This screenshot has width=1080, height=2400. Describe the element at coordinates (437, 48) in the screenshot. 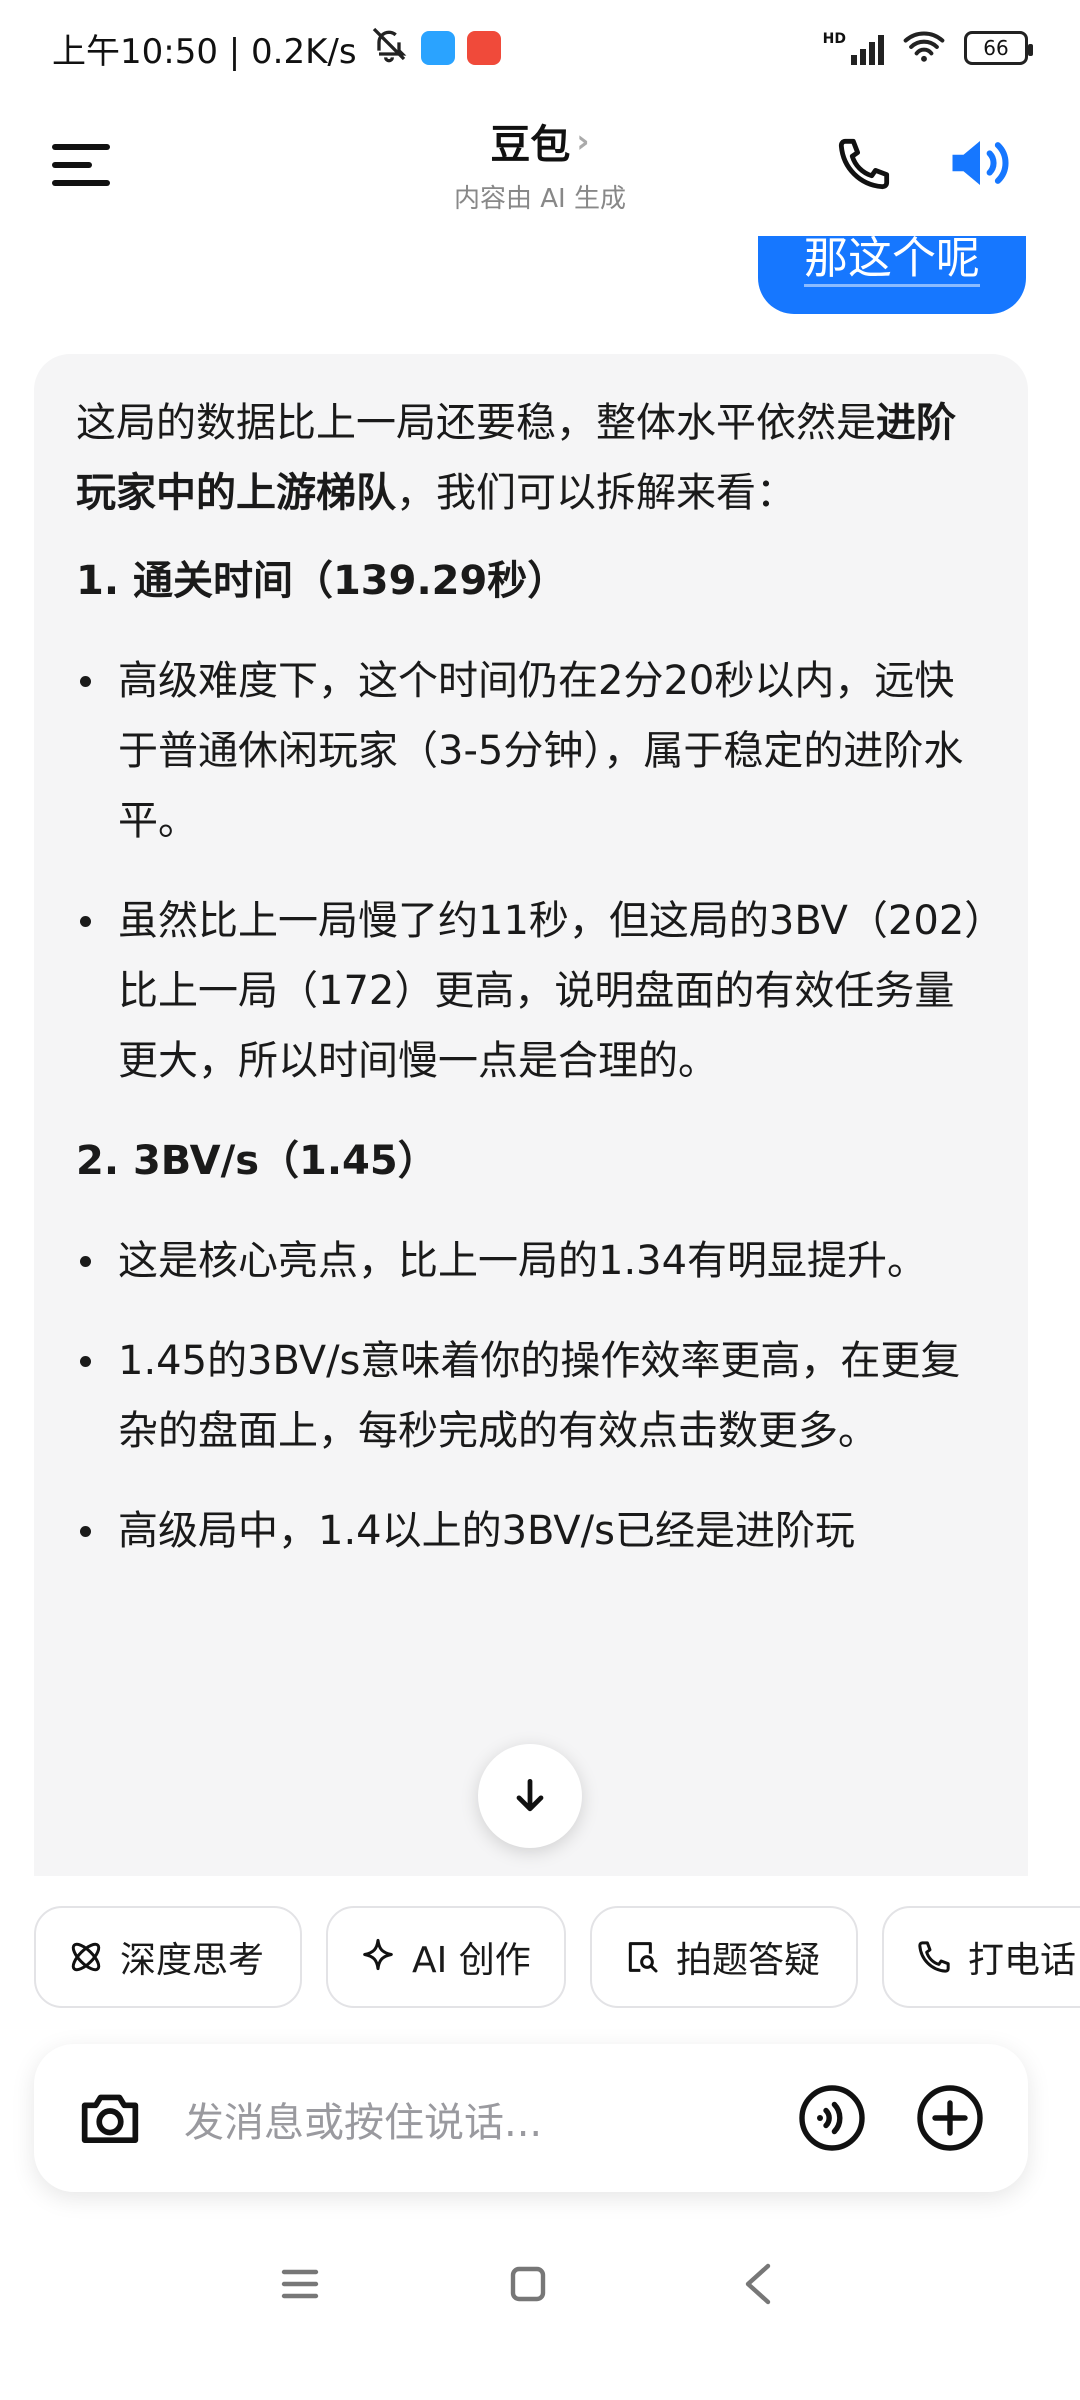

I see `app-icon-blue` at that location.